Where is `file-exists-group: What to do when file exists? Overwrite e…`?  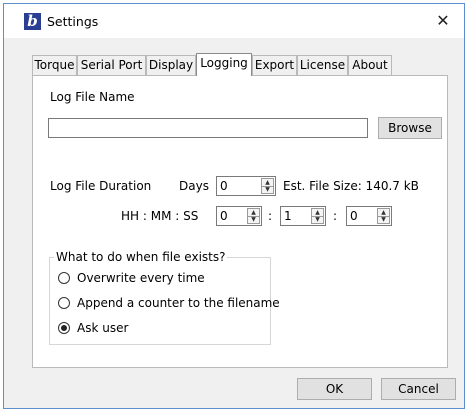
file-exists-group: What to do when file exists? Overwrite e… is located at coordinates (164, 297).